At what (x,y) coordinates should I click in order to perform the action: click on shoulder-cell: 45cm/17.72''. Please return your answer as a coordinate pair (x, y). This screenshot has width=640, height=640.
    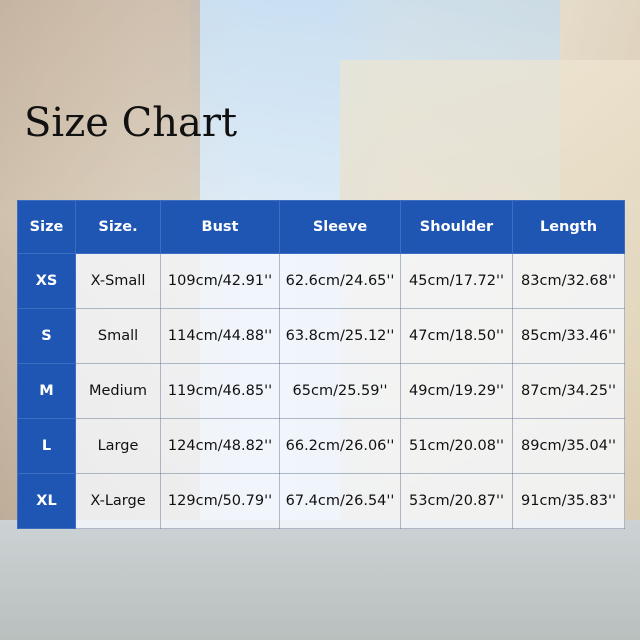
    Looking at the image, I should click on (456, 281).